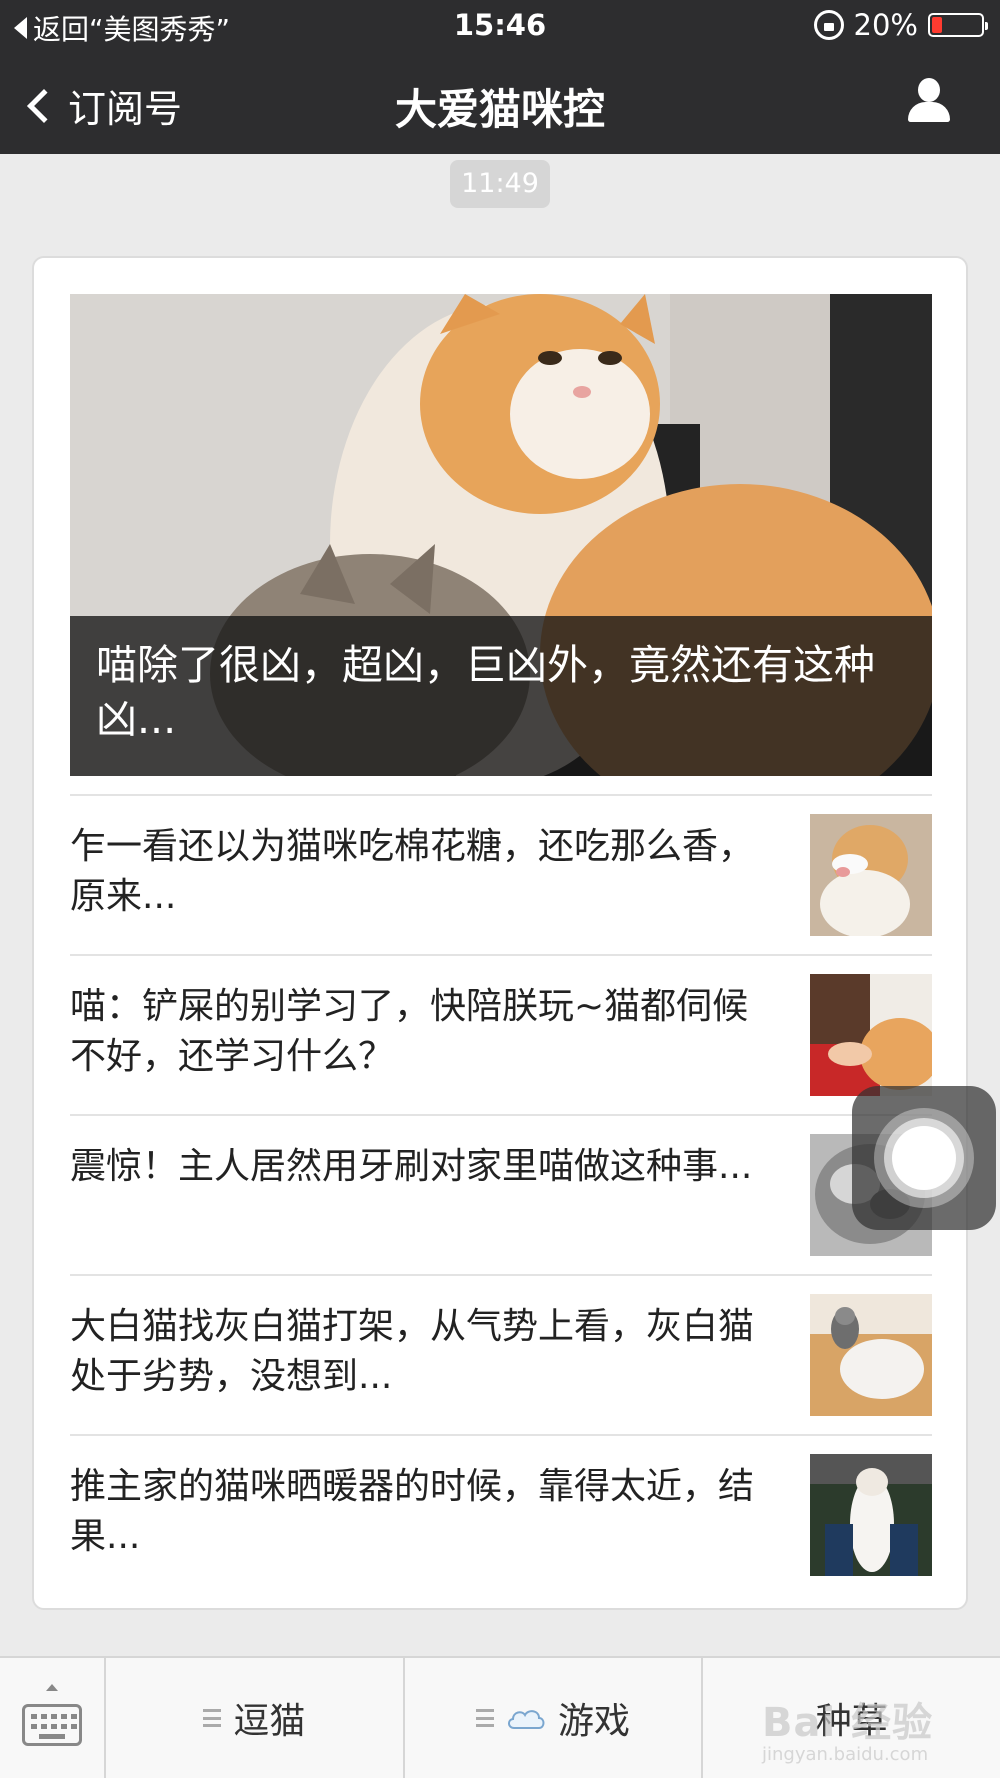 Image resolution: width=1000 pixels, height=1778 pixels. I want to click on menu-item-tease-cat: 逗猫, so click(255, 1718).